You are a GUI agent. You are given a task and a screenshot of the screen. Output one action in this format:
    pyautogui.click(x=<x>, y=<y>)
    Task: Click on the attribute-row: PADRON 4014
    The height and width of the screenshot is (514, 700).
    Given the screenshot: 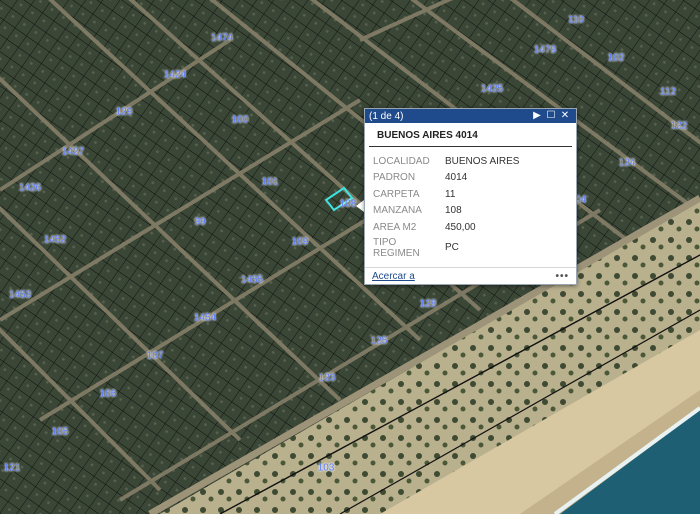 What is the action you would take?
    pyautogui.click(x=446, y=178)
    